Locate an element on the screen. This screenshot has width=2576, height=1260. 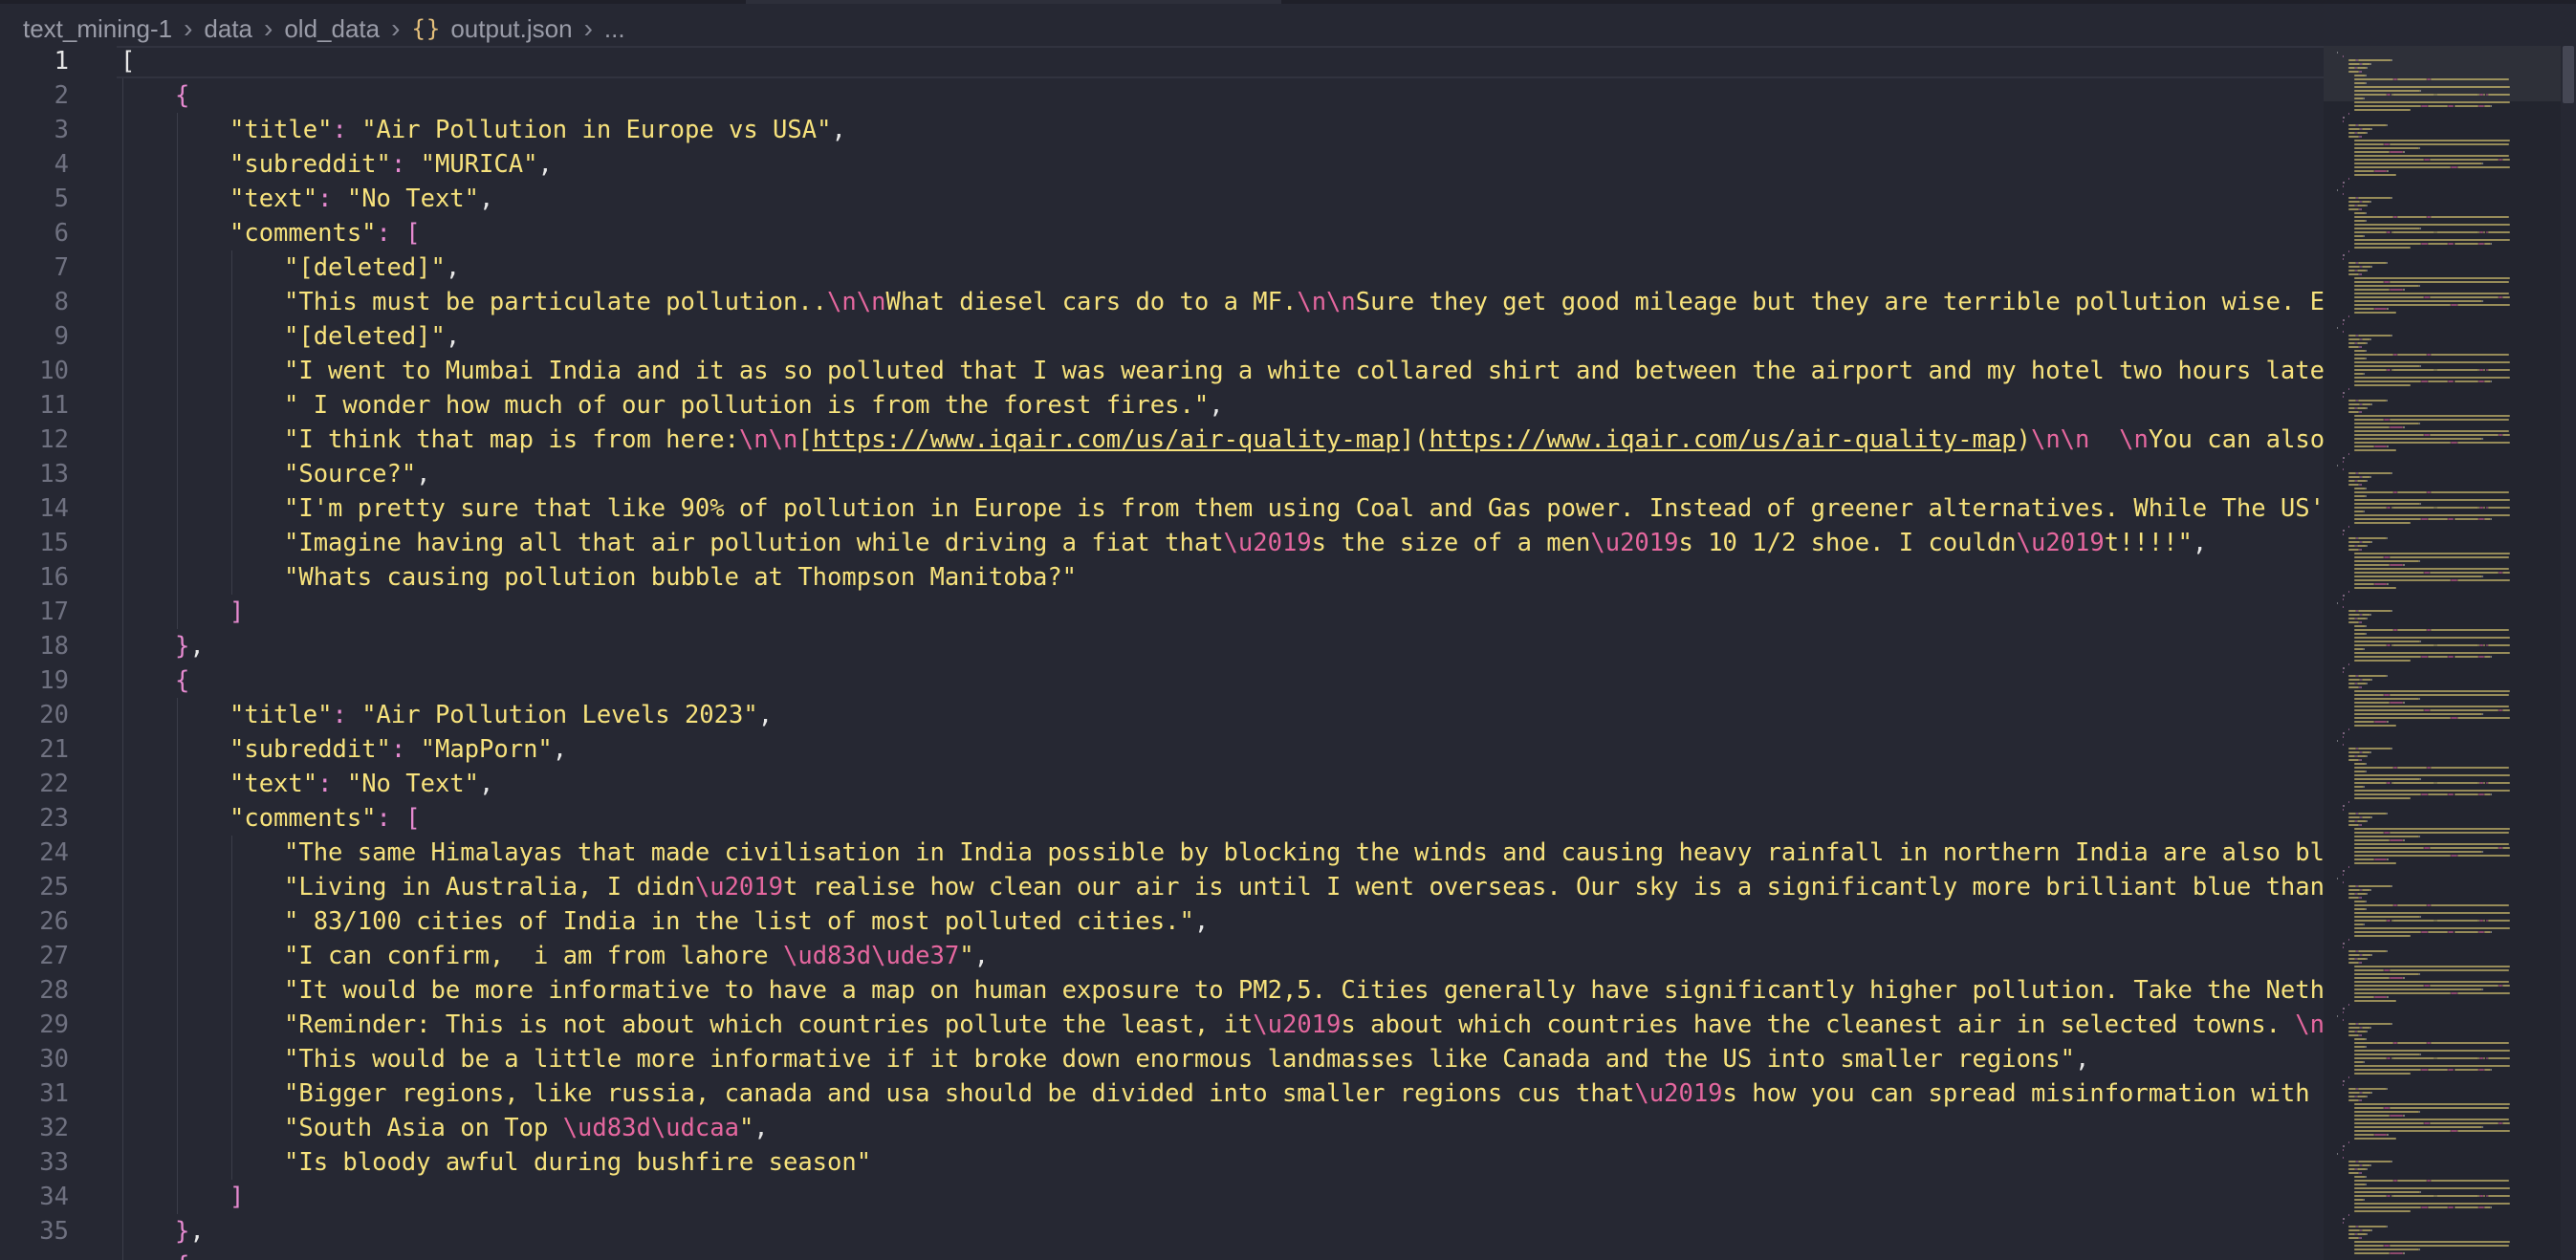
code-line: 5 "text": "No Text", is located at coordinates (1162, 199).